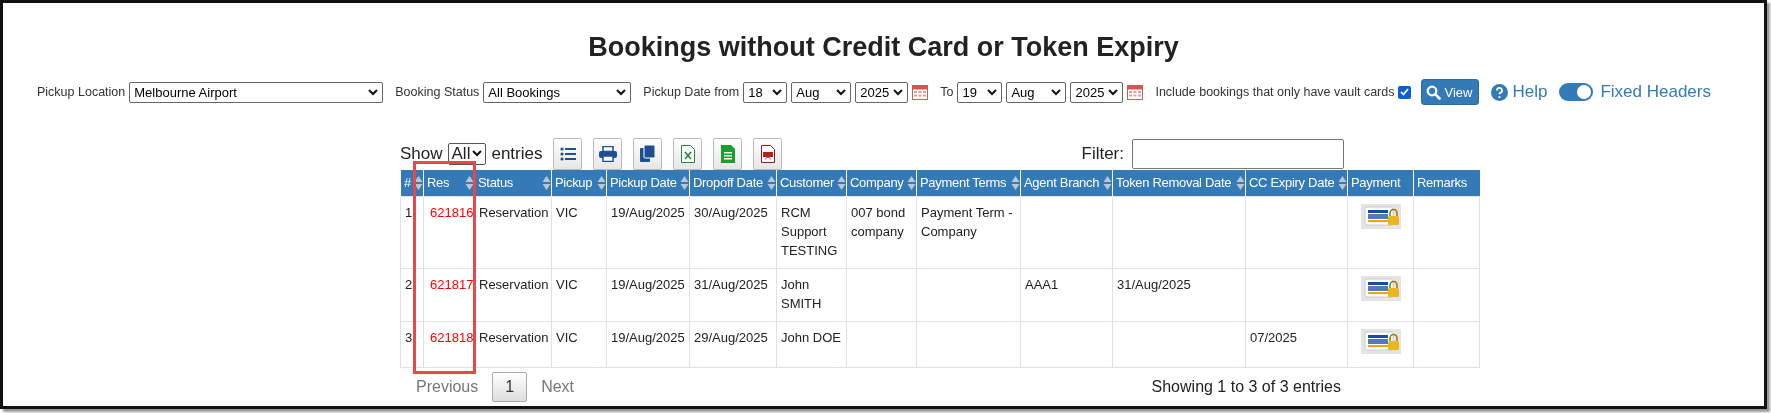 This screenshot has height=413, width=1771. What do you see at coordinates (412, 232) in the screenshot?
I see `table-cell: 1` at bounding box center [412, 232].